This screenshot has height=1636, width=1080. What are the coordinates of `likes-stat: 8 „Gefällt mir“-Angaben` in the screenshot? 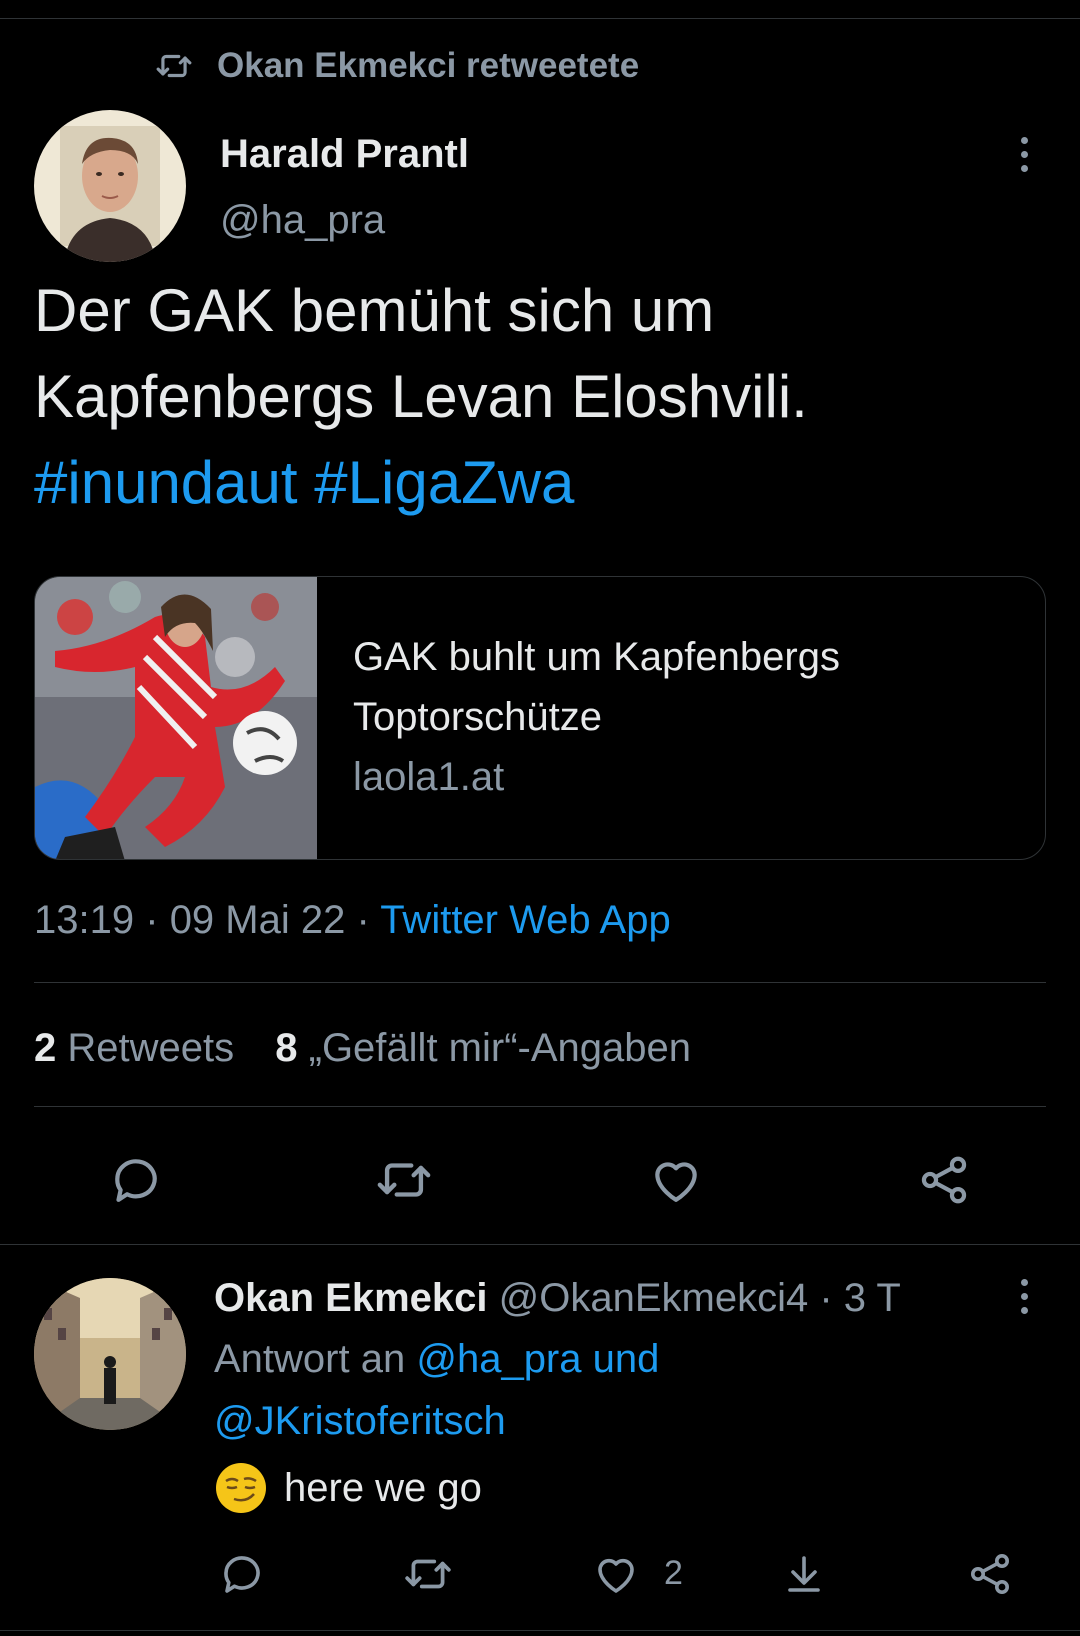 It's located at (483, 1048).